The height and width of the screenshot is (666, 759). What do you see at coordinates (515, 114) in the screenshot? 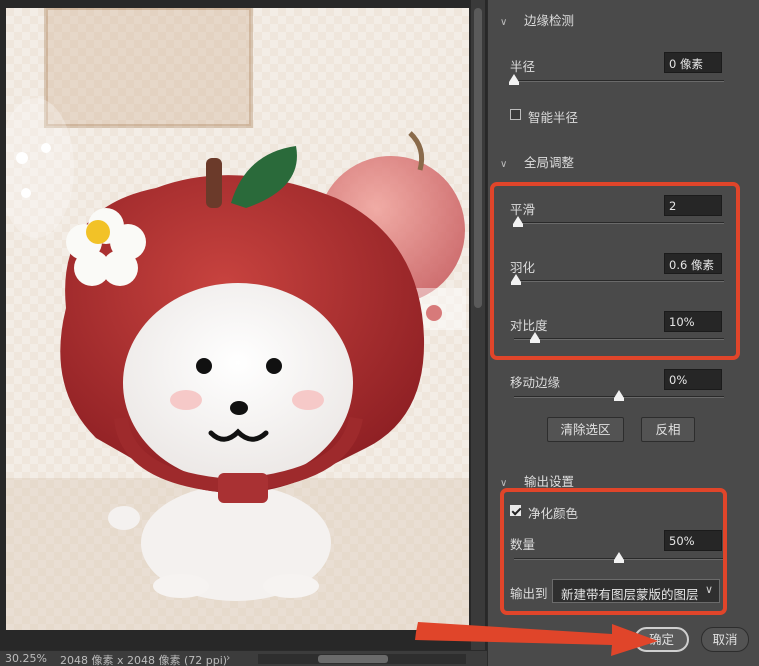
I see `smart-radius-checkbox` at bounding box center [515, 114].